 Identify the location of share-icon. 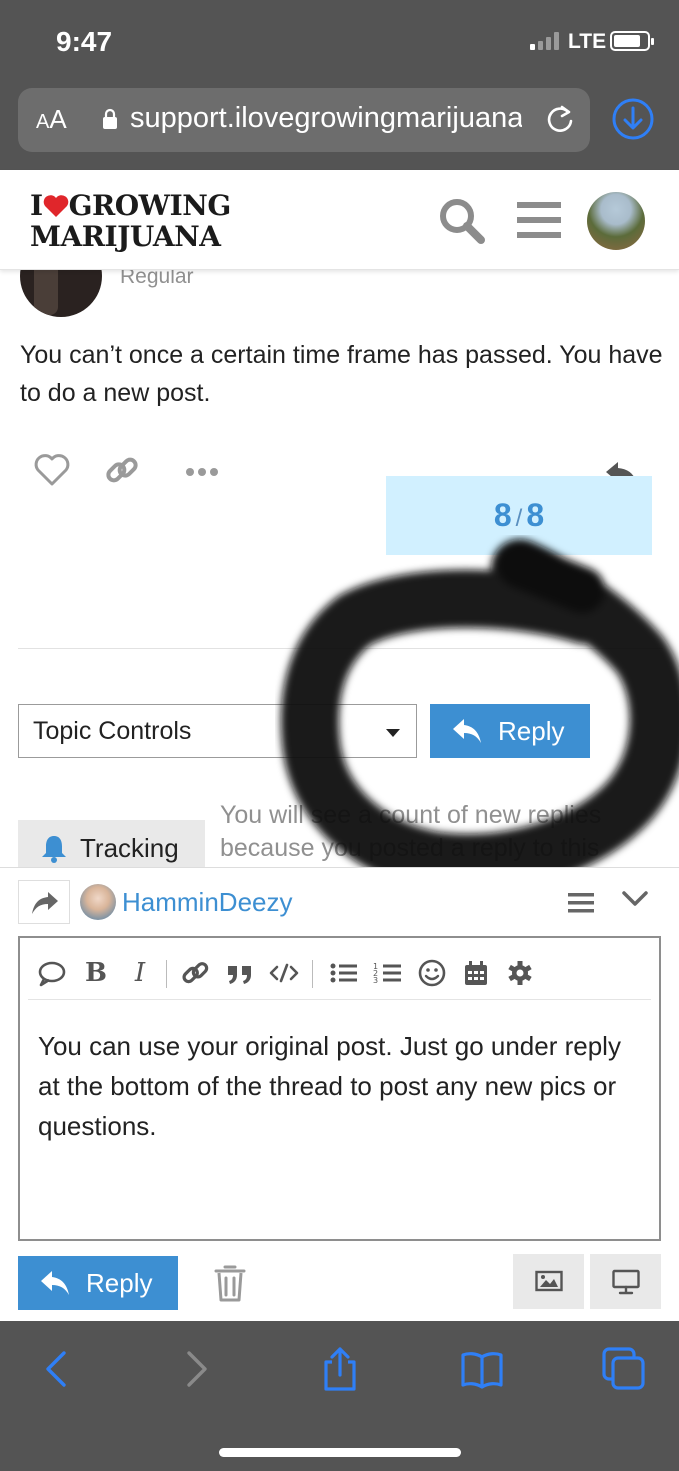
(340, 1369).